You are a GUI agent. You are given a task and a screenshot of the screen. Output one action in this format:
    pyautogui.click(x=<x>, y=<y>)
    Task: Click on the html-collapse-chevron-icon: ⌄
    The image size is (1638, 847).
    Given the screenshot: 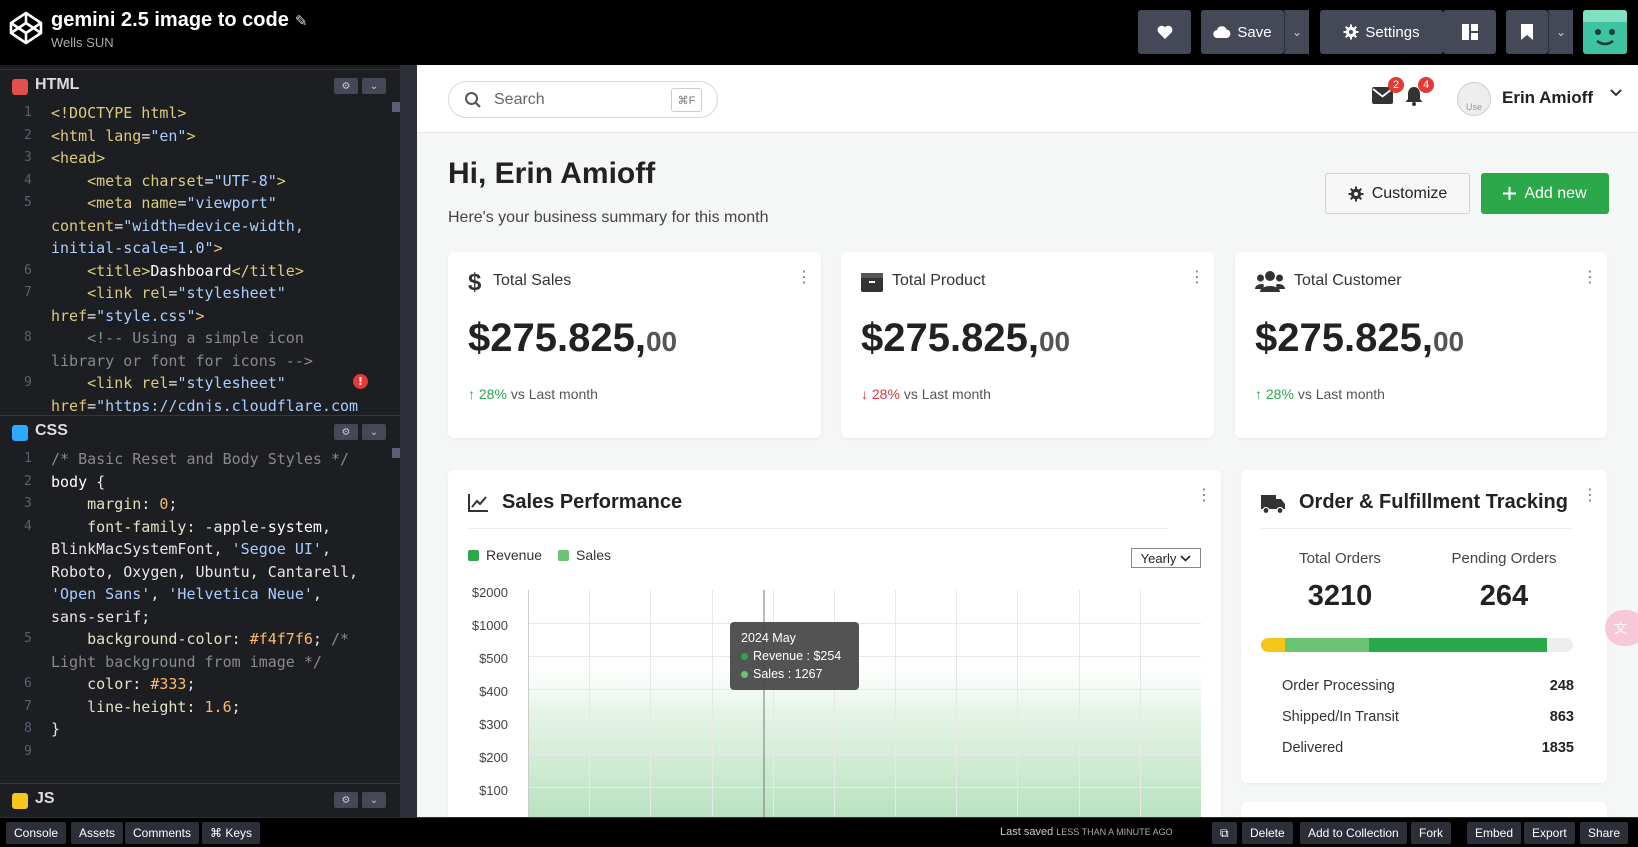 What is the action you would take?
    pyautogui.click(x=374, y=86)
    